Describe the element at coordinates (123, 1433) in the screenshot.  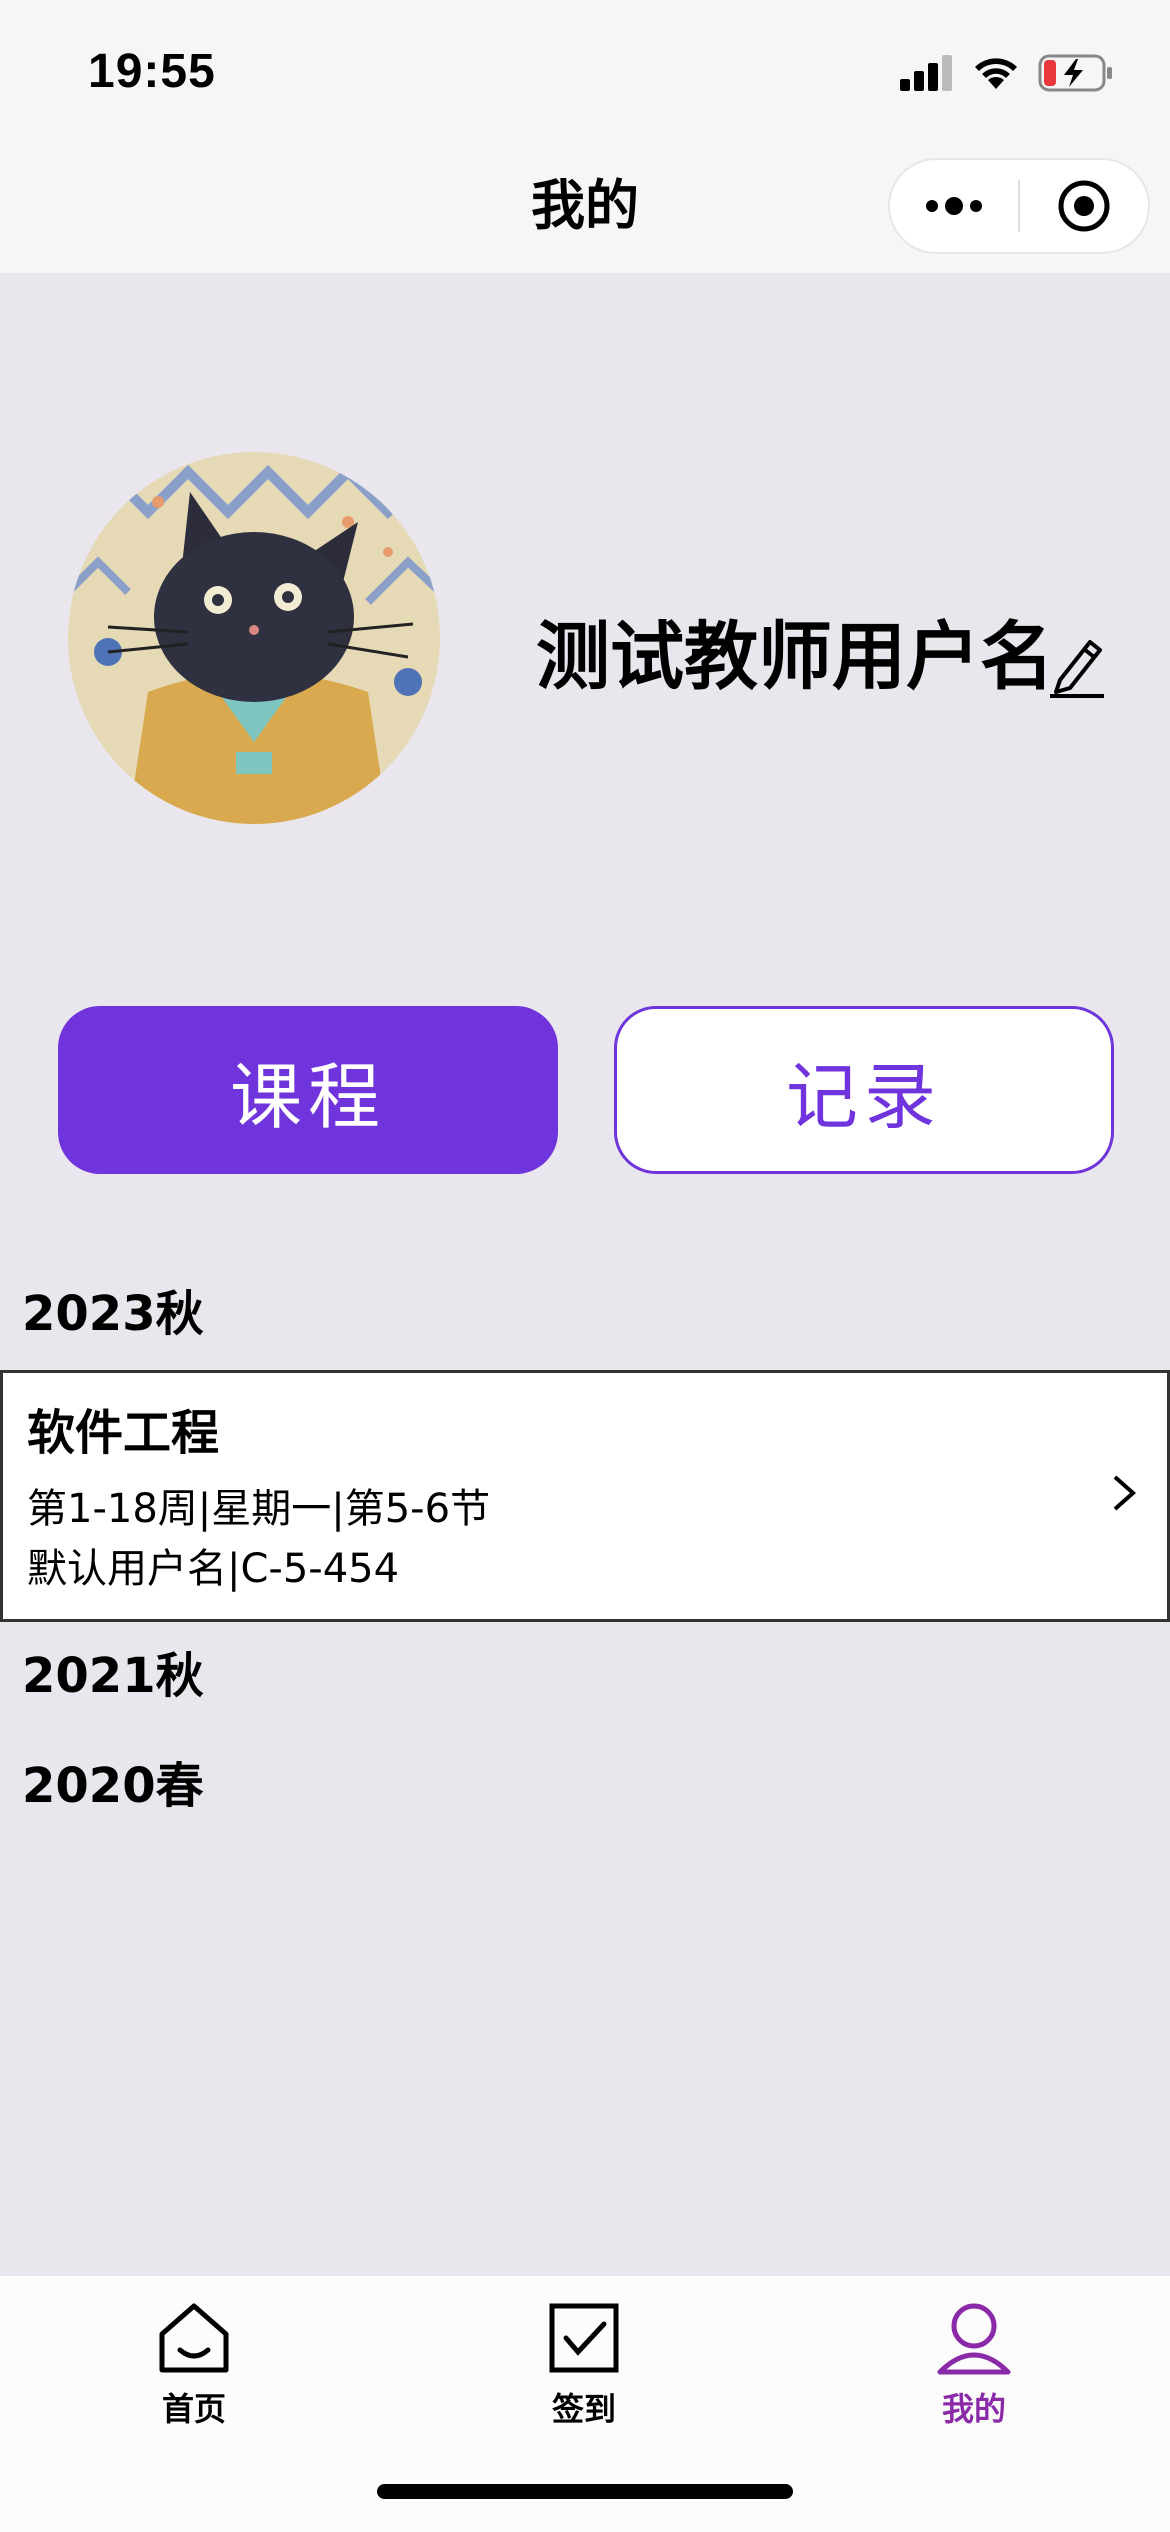
I see `course-name: 软件工程` at that location.